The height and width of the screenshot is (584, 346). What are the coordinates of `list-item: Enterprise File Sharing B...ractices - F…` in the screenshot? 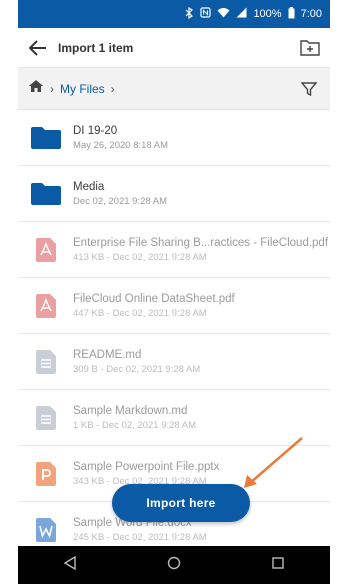 It's located at (174, 250).